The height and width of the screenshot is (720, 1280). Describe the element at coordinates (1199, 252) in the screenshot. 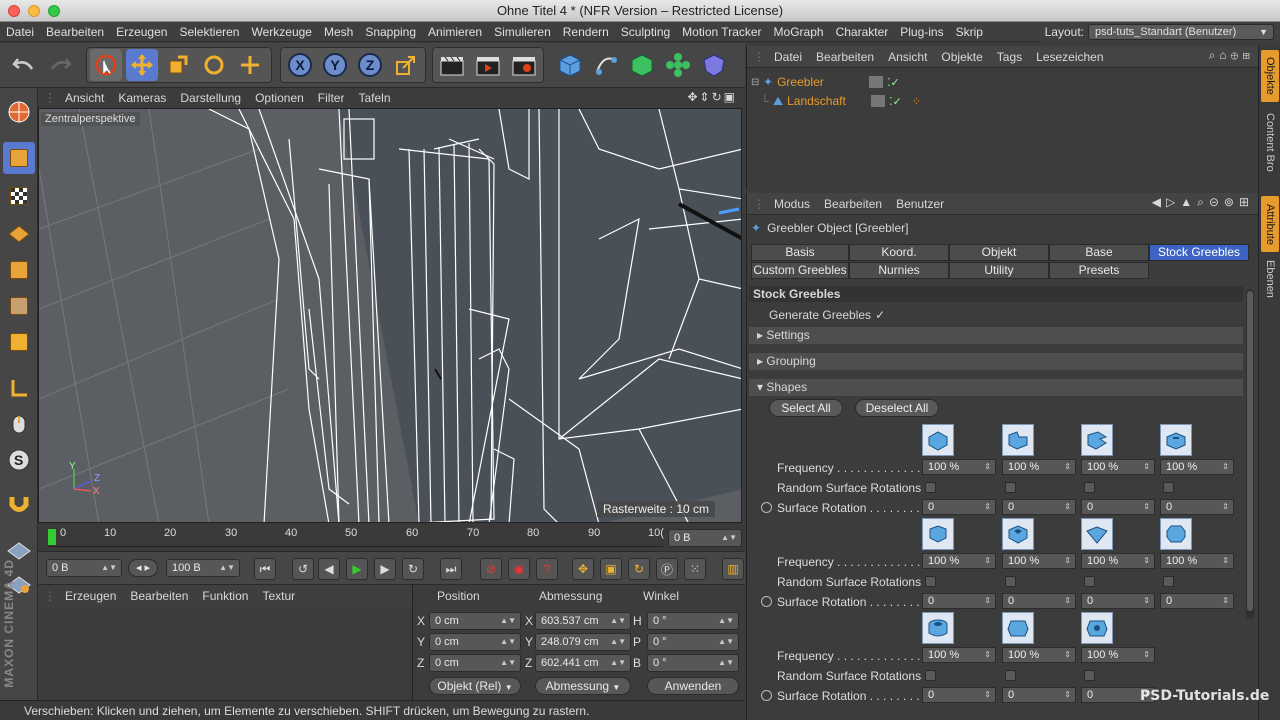

I see `tab-stock-greebles: Stock Greebles` at that location.